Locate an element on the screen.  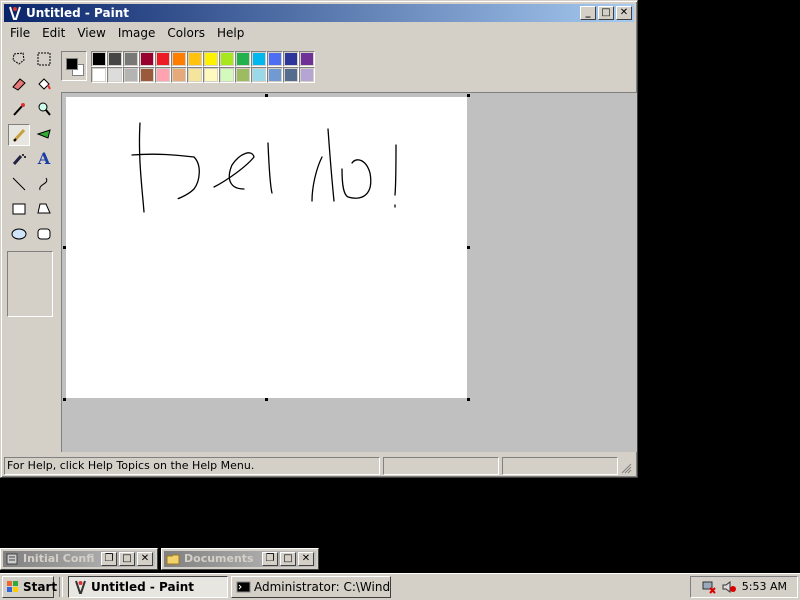
current-colors is located at coordinates (74, 66).